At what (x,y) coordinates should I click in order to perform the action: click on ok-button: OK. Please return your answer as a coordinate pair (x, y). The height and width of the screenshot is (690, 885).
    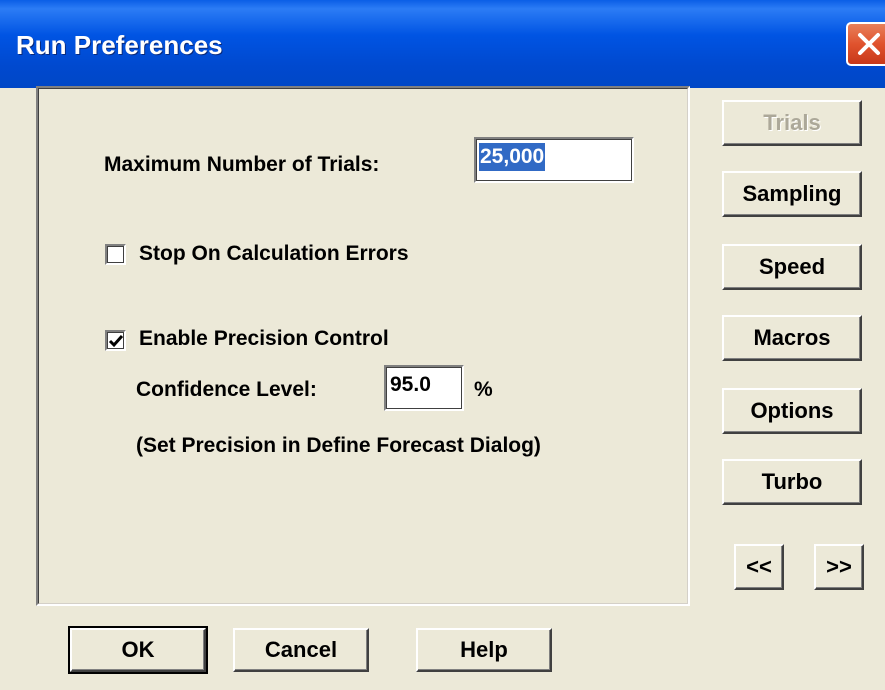
    Looking at the image, I should click on (138, 650).